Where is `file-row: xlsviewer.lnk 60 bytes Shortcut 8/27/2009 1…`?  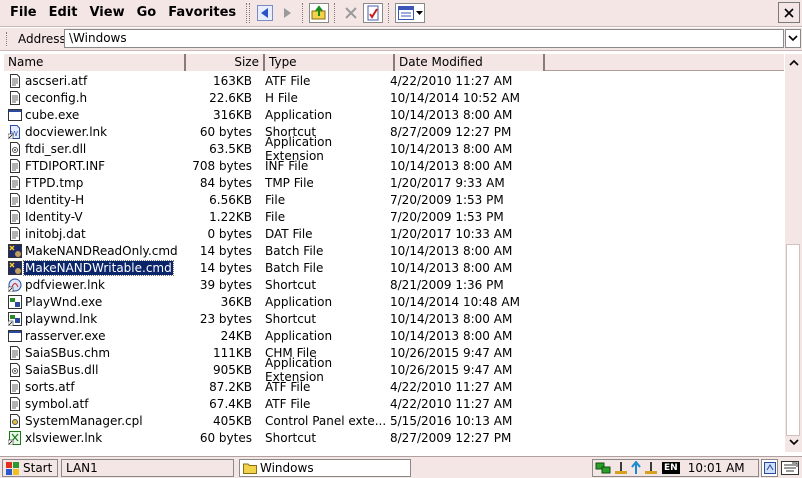
file-row: xlsviewer.lnk 60 bytes Shortcut 8/27/2009 1… is located at coordinates (394, 437).